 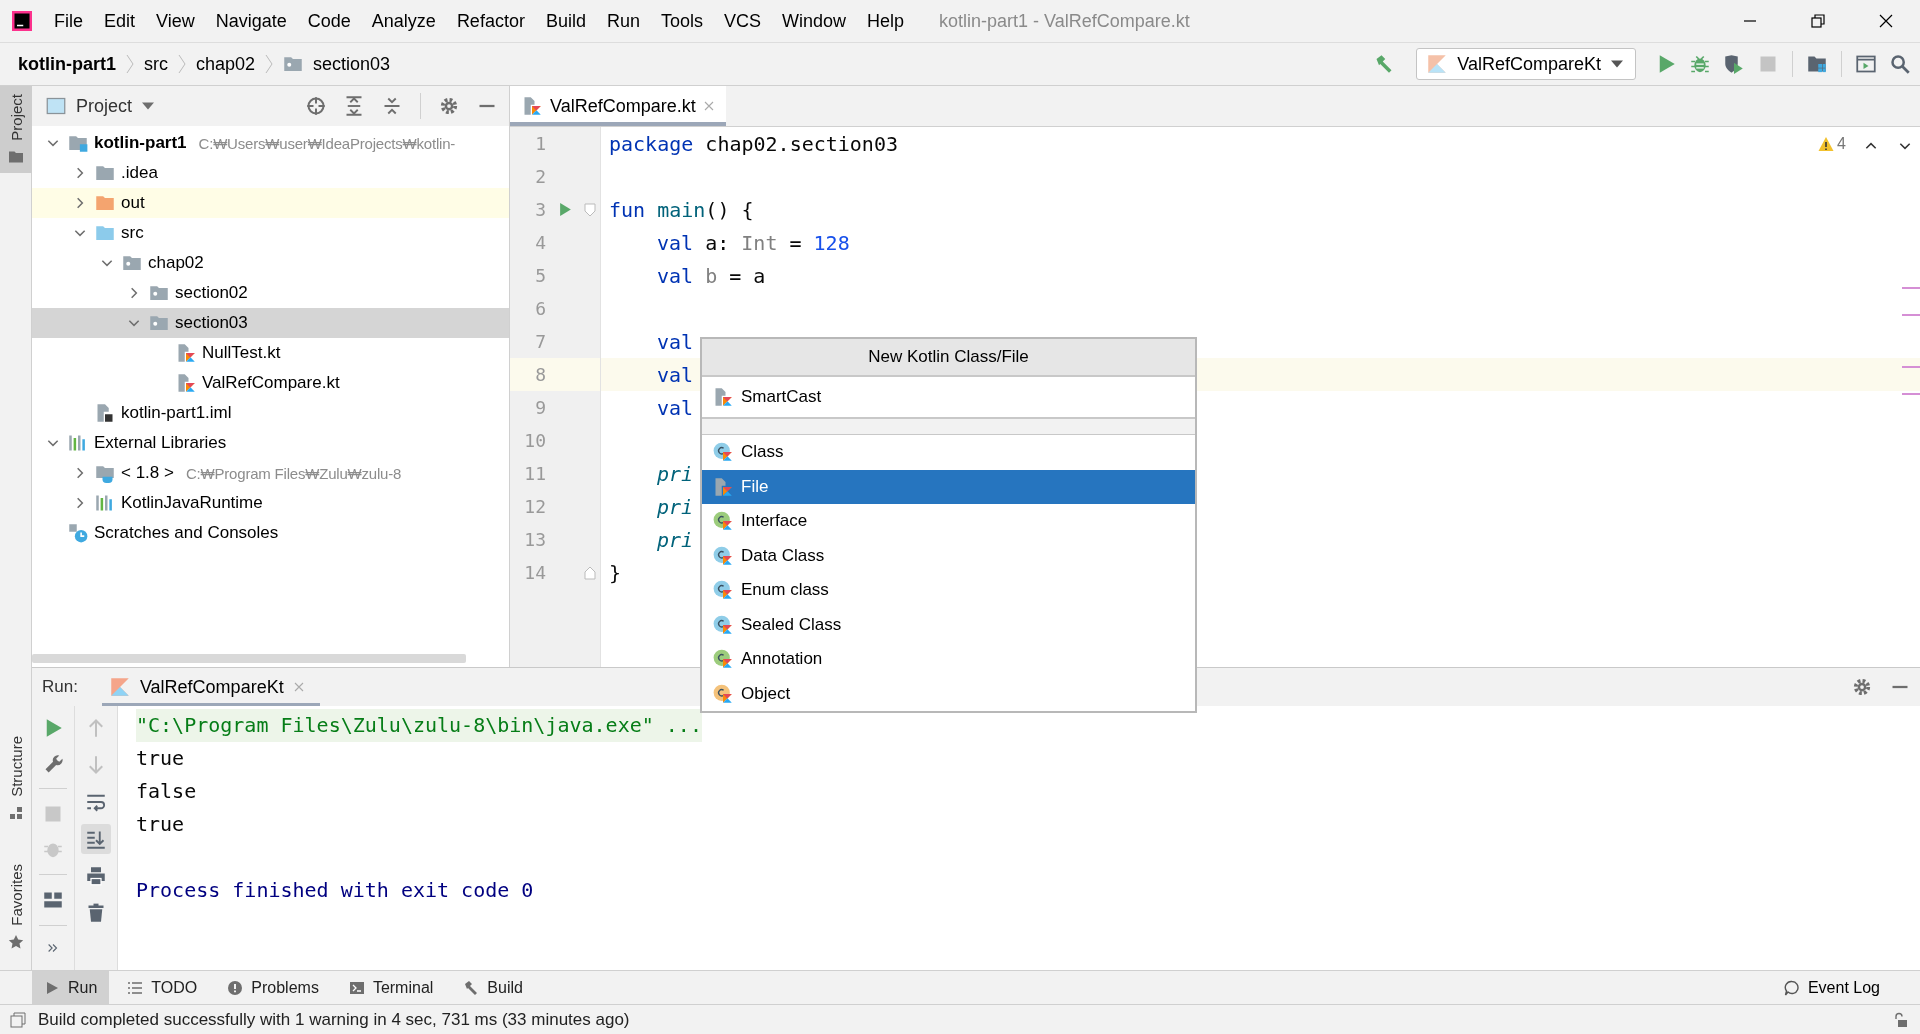 I want to click on tree-item: kotlin-part1.iml, so click(x=270, y=413).